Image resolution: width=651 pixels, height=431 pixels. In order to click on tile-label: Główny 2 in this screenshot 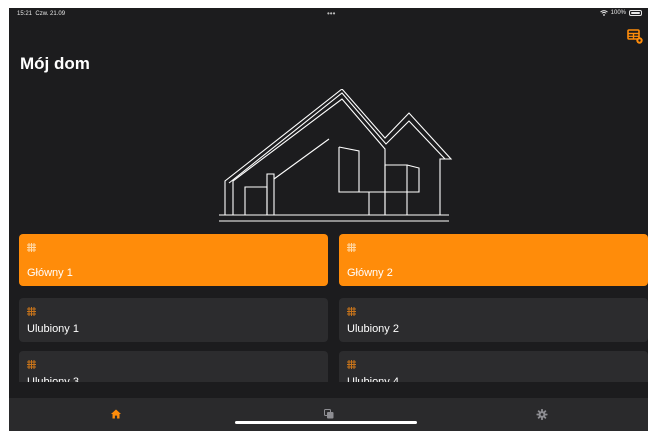, I will do `click(370, 273)`.